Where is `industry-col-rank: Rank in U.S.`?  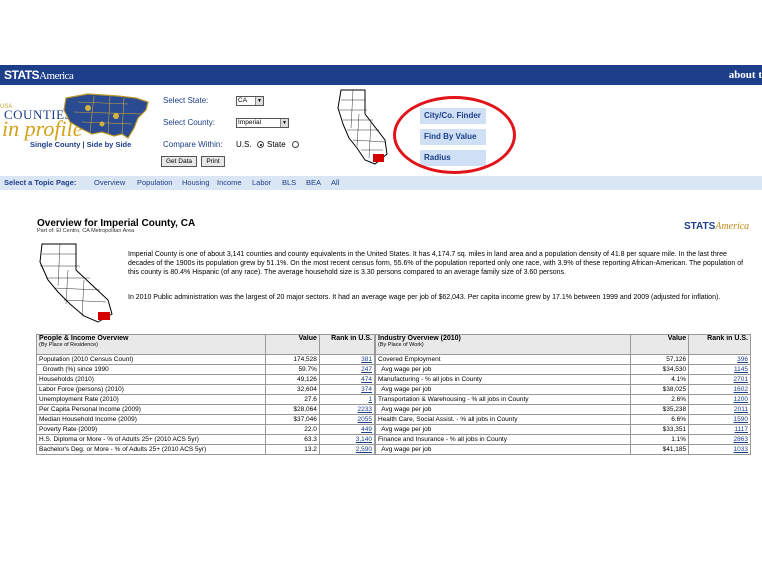
industry-col-rank: Rank in U.S. is located at coordinates (719, 344).